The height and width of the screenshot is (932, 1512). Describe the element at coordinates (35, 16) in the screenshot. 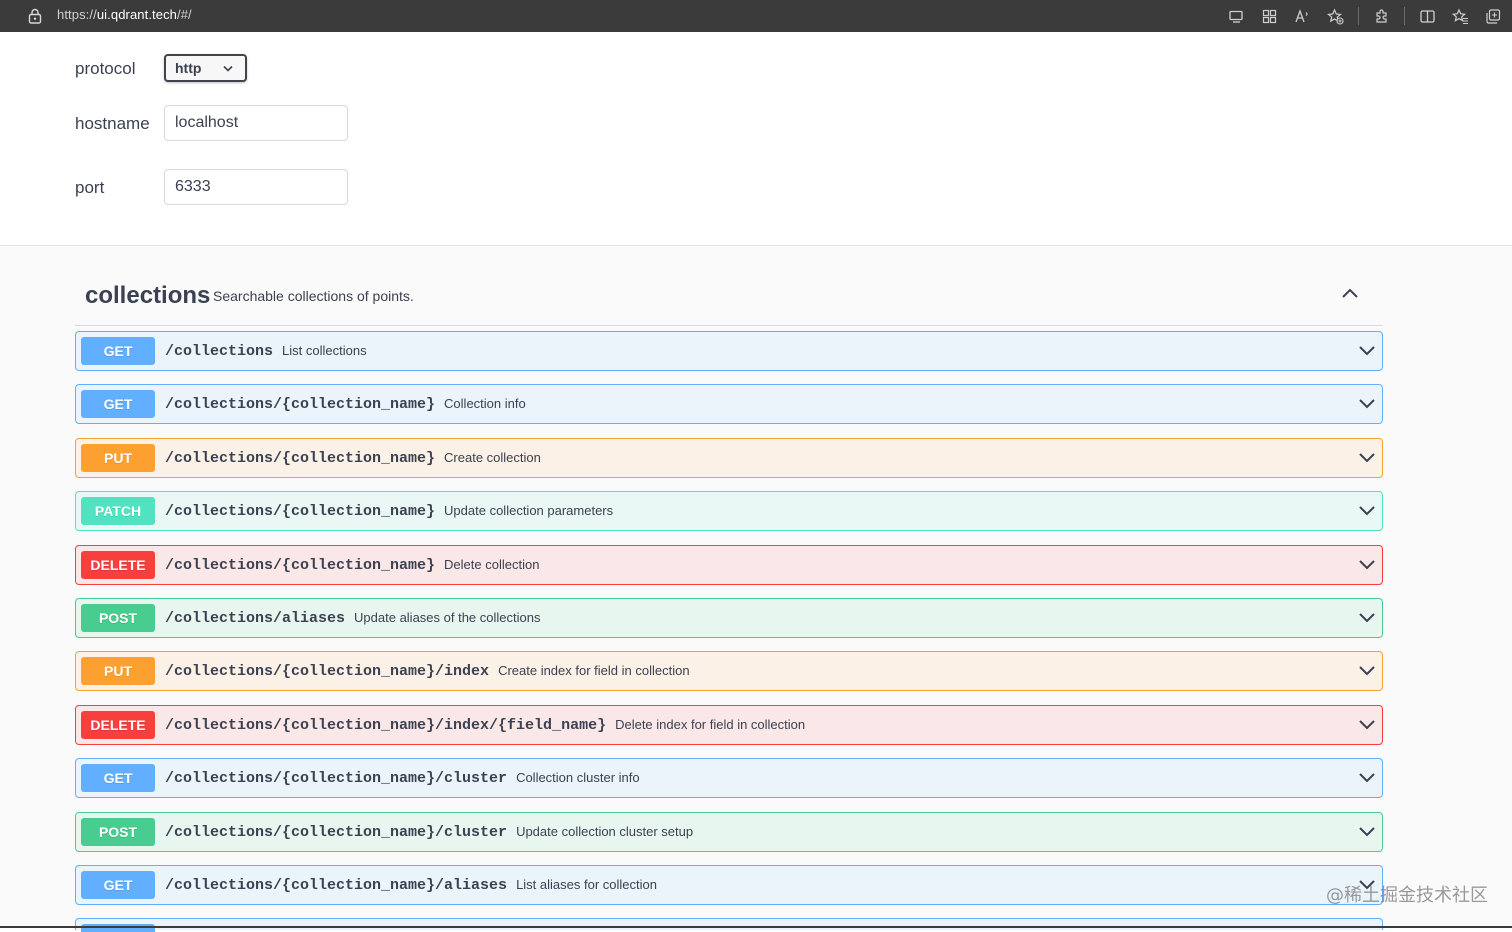

I see `lock-icon` at that location.